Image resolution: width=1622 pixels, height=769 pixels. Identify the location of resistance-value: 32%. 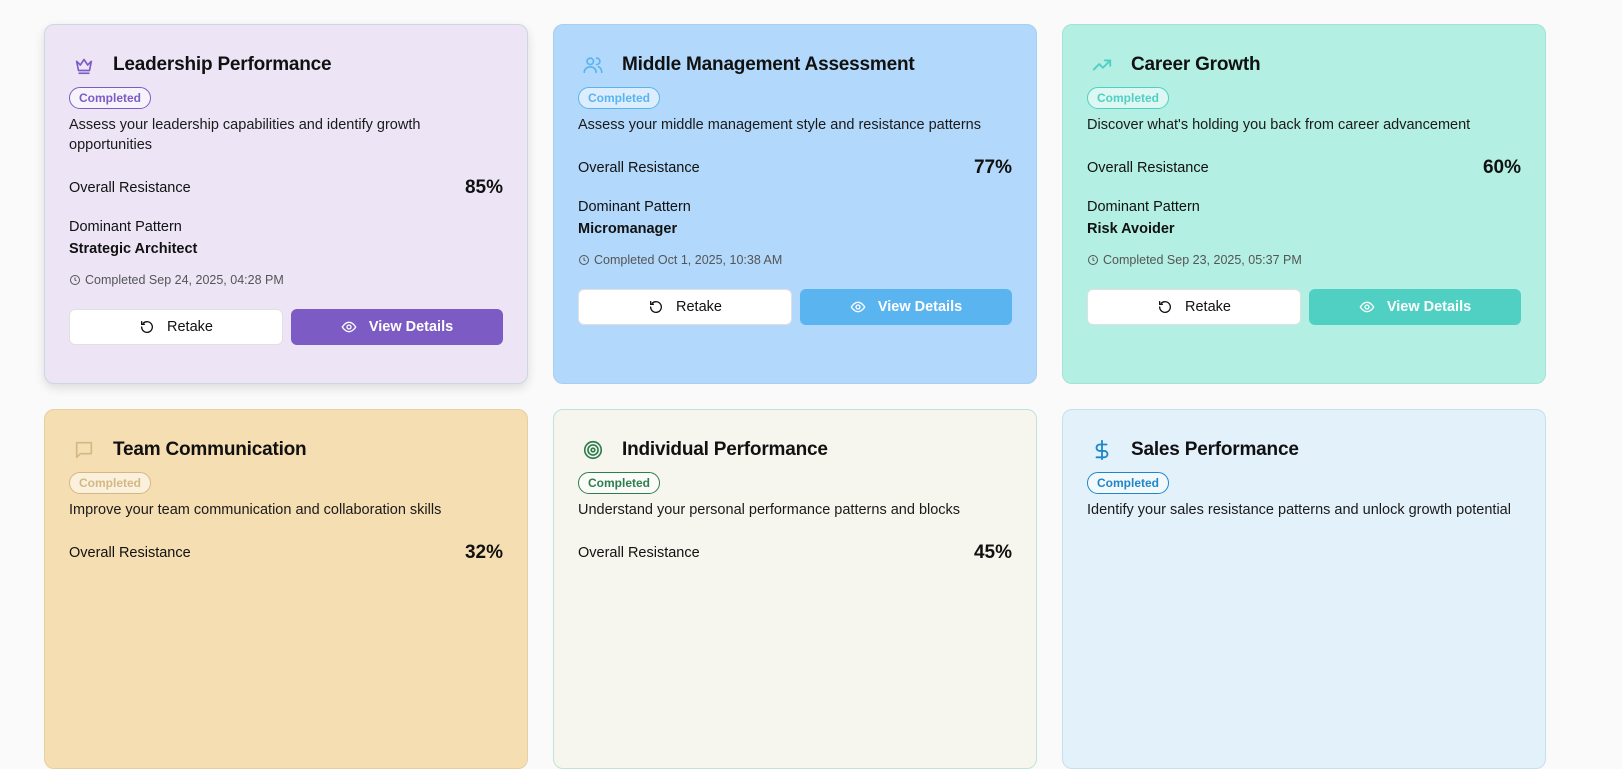
(483, 552).